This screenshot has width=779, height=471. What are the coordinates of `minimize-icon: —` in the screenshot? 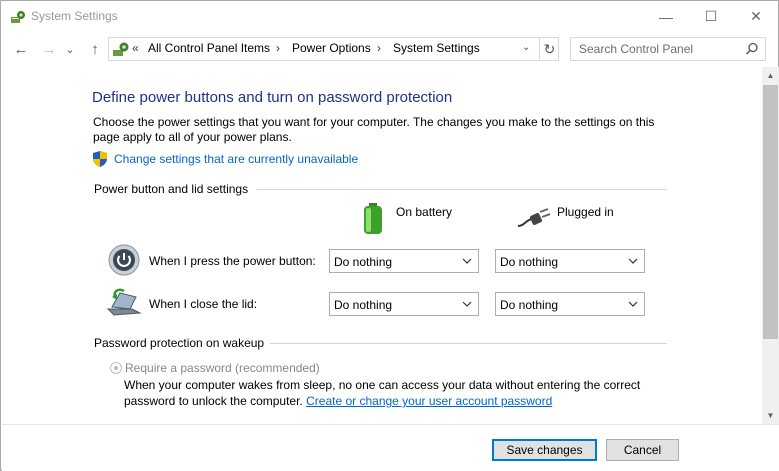 It's located at (666, 16).